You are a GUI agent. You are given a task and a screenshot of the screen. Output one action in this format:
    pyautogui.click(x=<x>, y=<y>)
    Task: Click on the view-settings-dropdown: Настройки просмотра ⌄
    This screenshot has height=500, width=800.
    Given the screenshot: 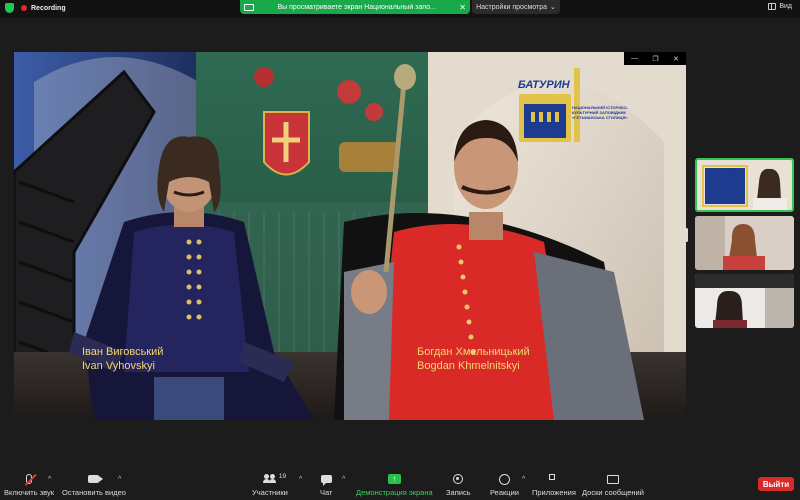 What is the action you would take?
    pyautogui.click(x=516, y=7)
    